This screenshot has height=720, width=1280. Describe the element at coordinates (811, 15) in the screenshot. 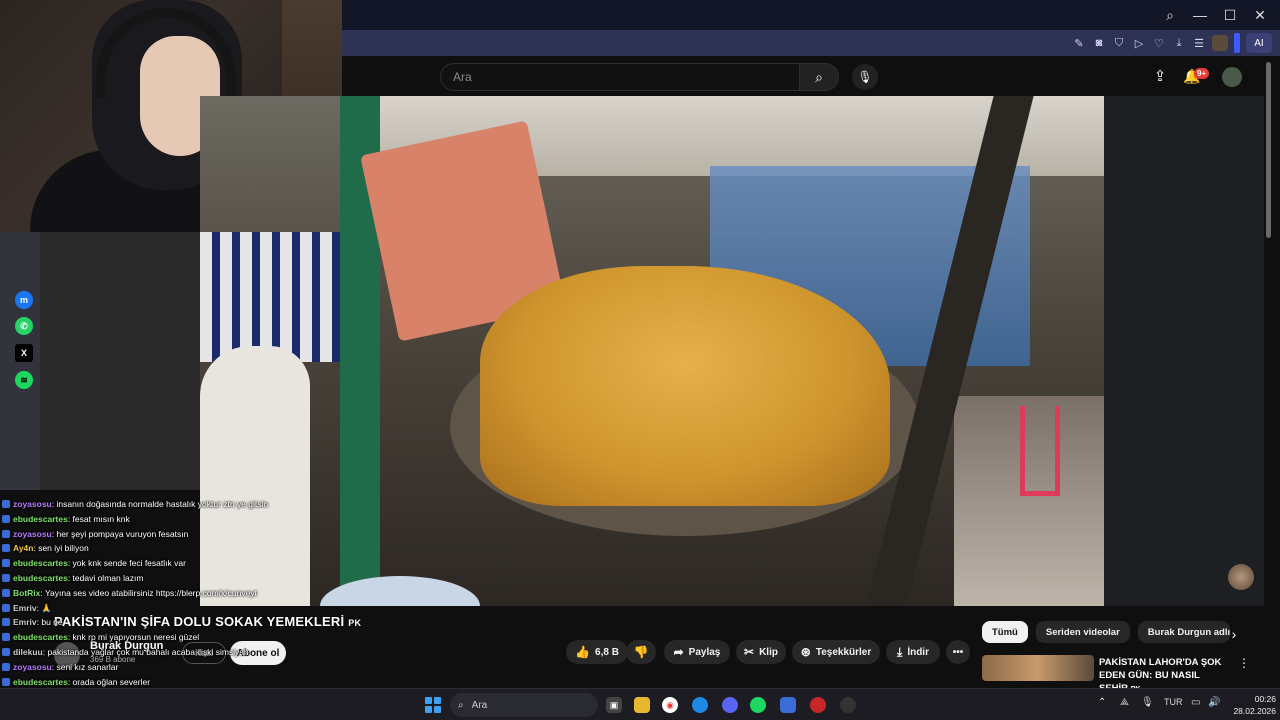

I see `browser-titlebar: ⌕ — ☐ ✕` at that location.